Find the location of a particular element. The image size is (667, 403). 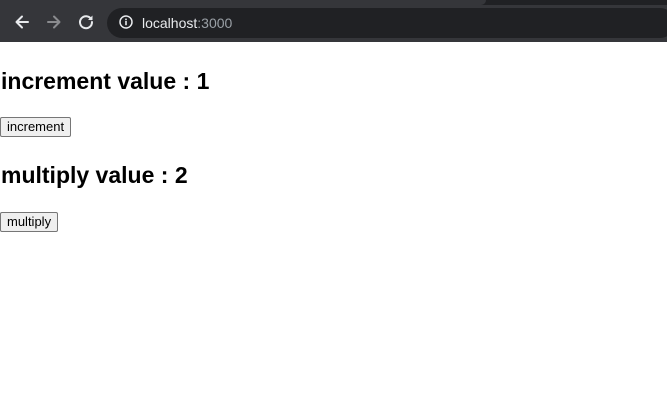

address-bar: localhost:3000 is located at coordinates (387, 23).